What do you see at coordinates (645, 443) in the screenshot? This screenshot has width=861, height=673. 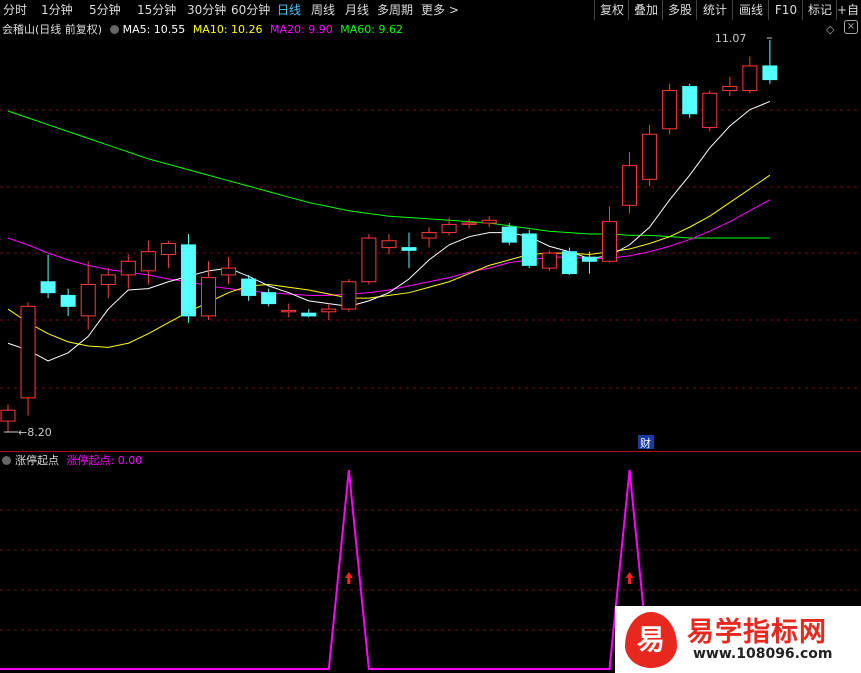 I see `finance-marker: 财` at bounding box center [645, 443].